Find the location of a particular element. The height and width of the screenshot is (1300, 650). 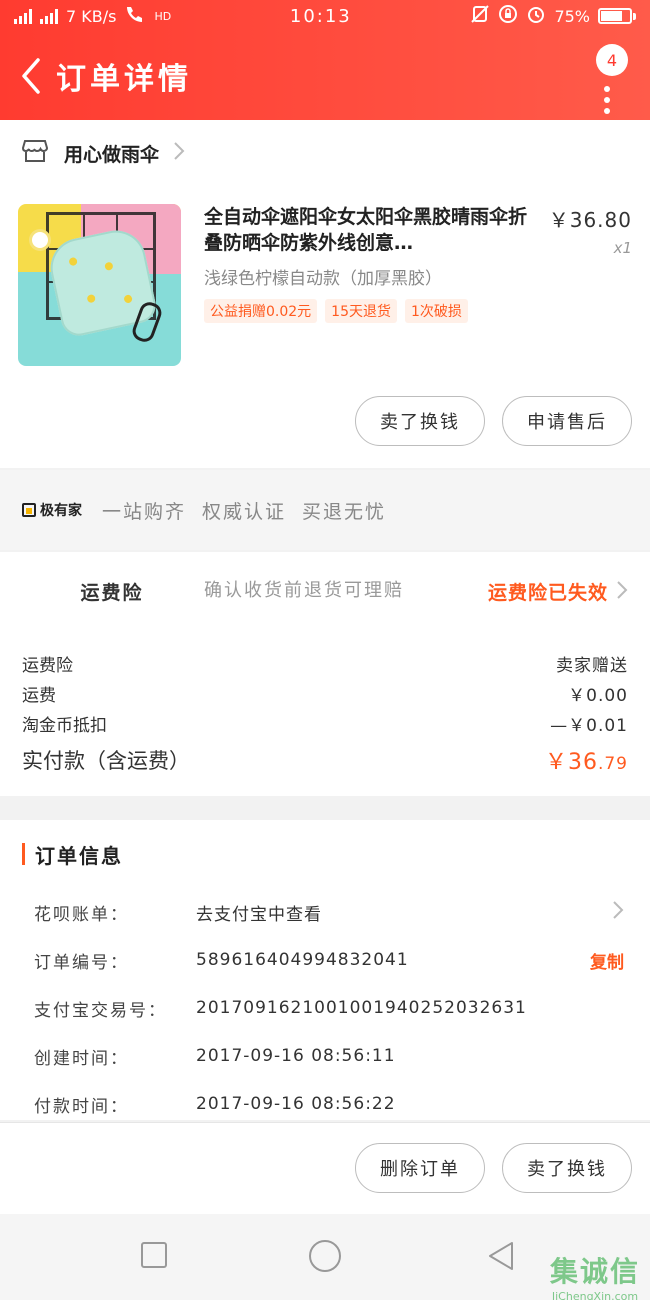

status-time: 10:13 is located at coordinates (320, 16).